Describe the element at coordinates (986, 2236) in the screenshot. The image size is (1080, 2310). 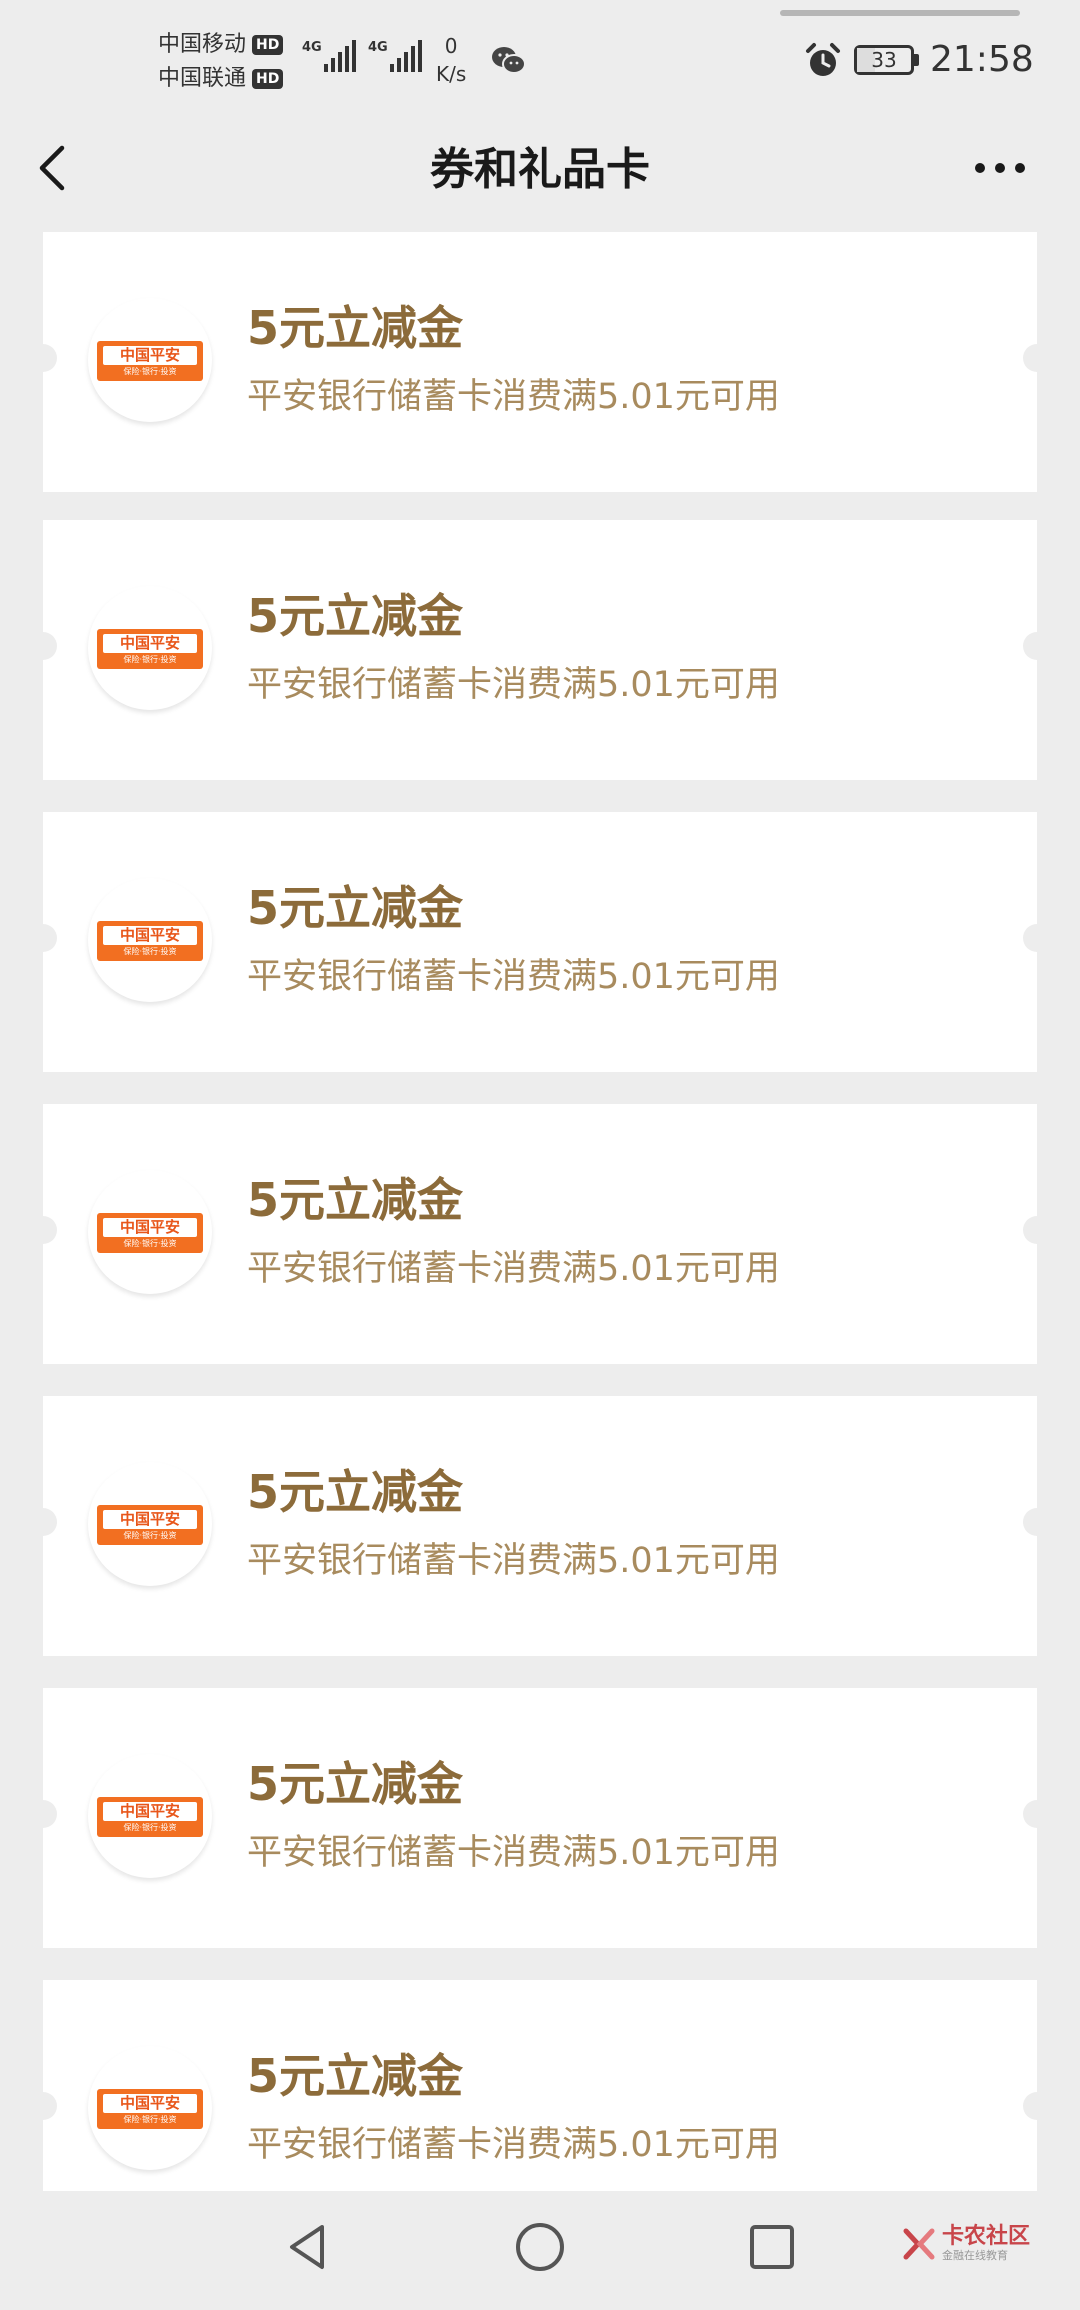
I see `watermark-name: 卡农社区` at that location.